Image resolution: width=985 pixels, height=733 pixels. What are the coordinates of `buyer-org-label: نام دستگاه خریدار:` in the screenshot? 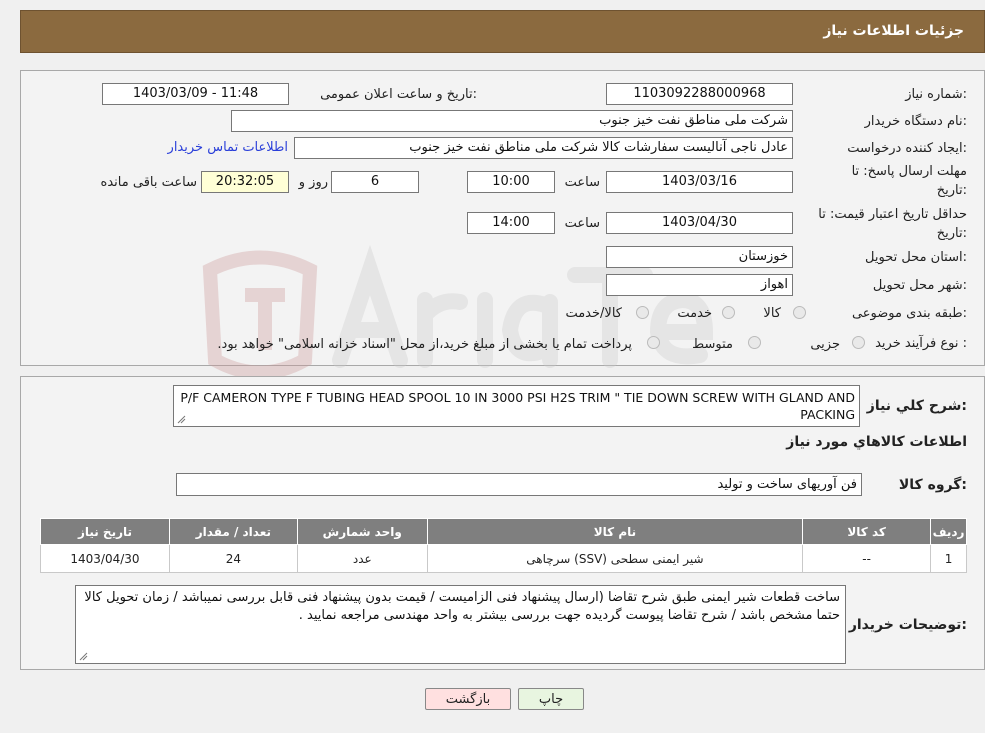 It's located at (915, 121).